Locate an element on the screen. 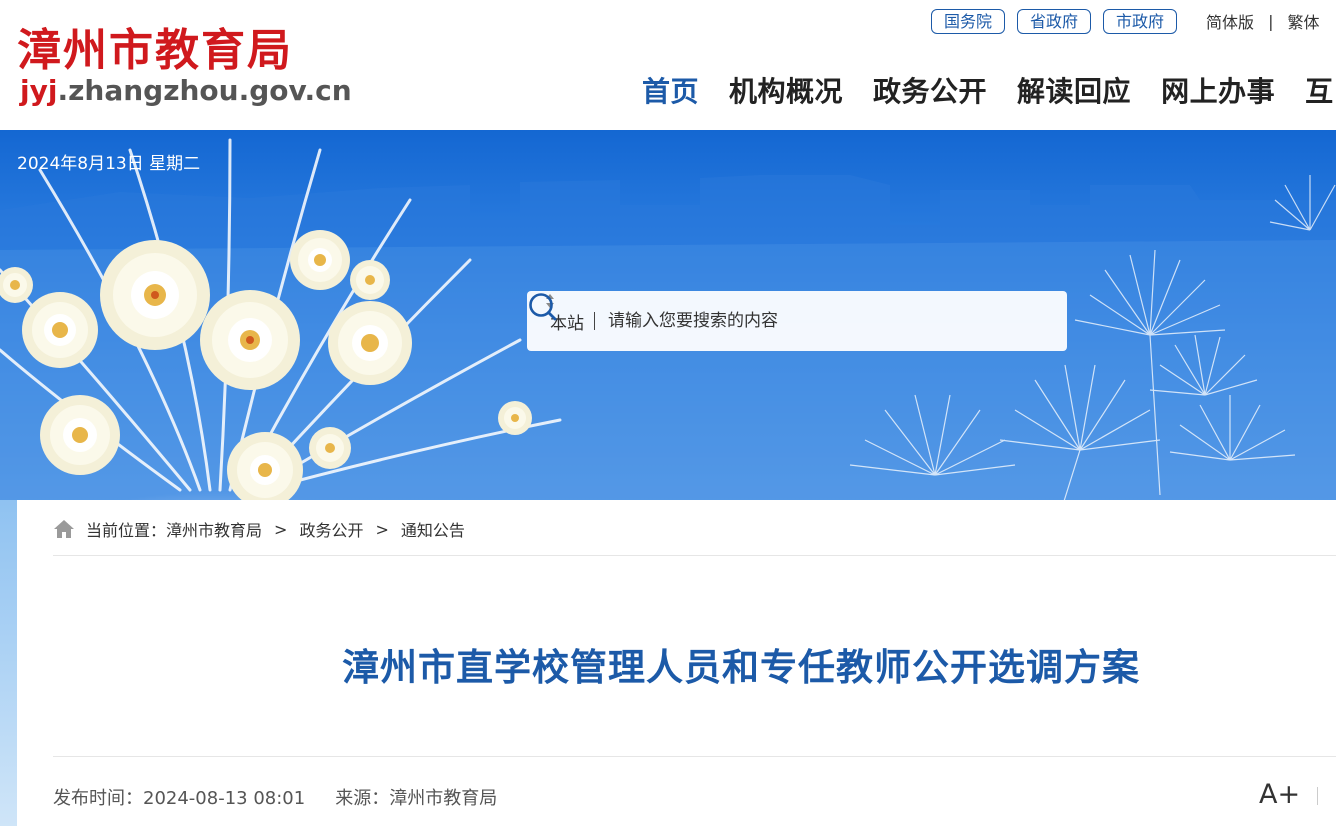 The height and width of the screenshot is (826, 1336). search-input is located at coordinates (778, 321).